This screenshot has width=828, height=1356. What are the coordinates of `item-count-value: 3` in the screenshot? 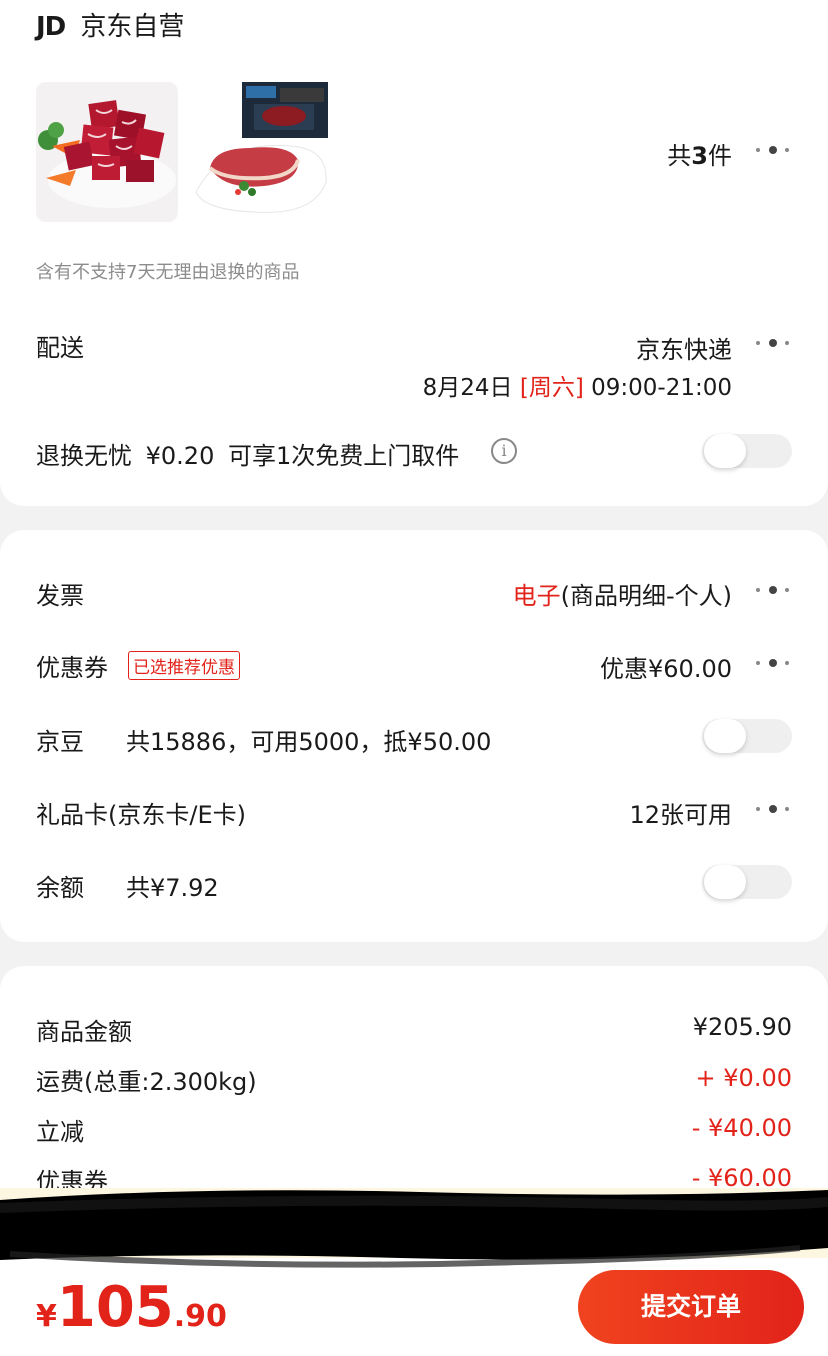 It's located at (699, 156).